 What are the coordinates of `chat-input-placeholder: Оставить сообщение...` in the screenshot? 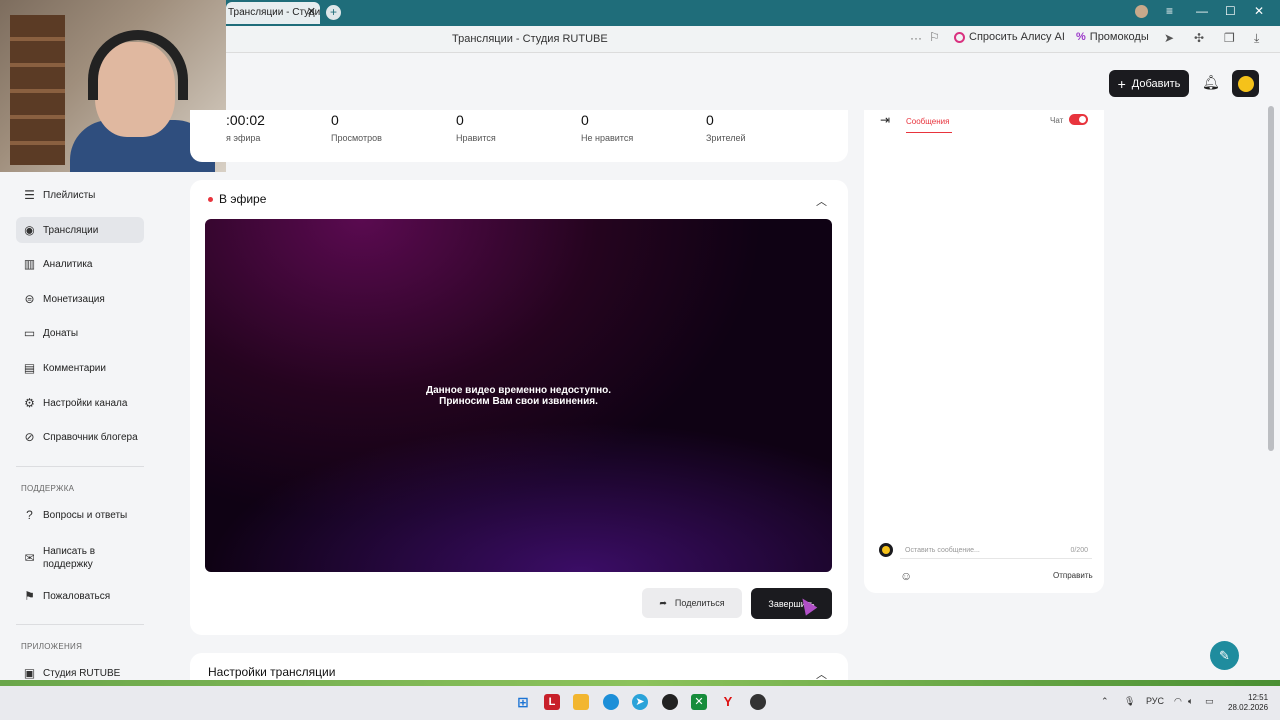 It's located at (942, 550).